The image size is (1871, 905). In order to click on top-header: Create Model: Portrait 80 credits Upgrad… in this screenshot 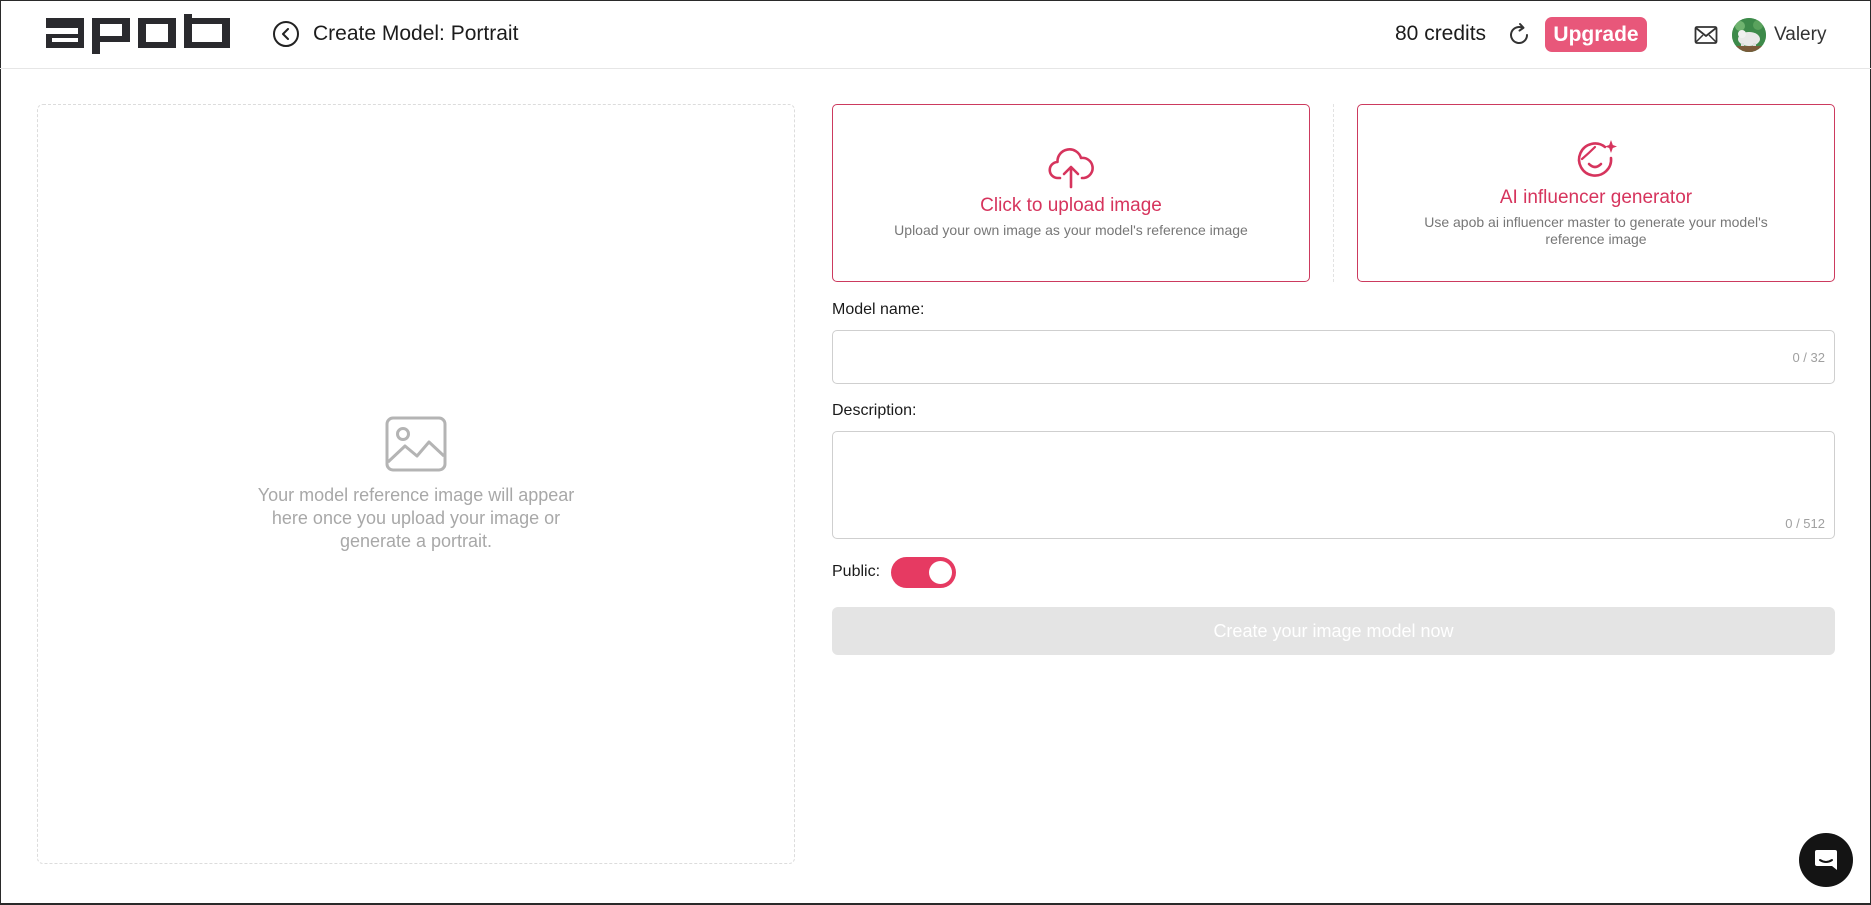, I will do `click(935, 34)`.